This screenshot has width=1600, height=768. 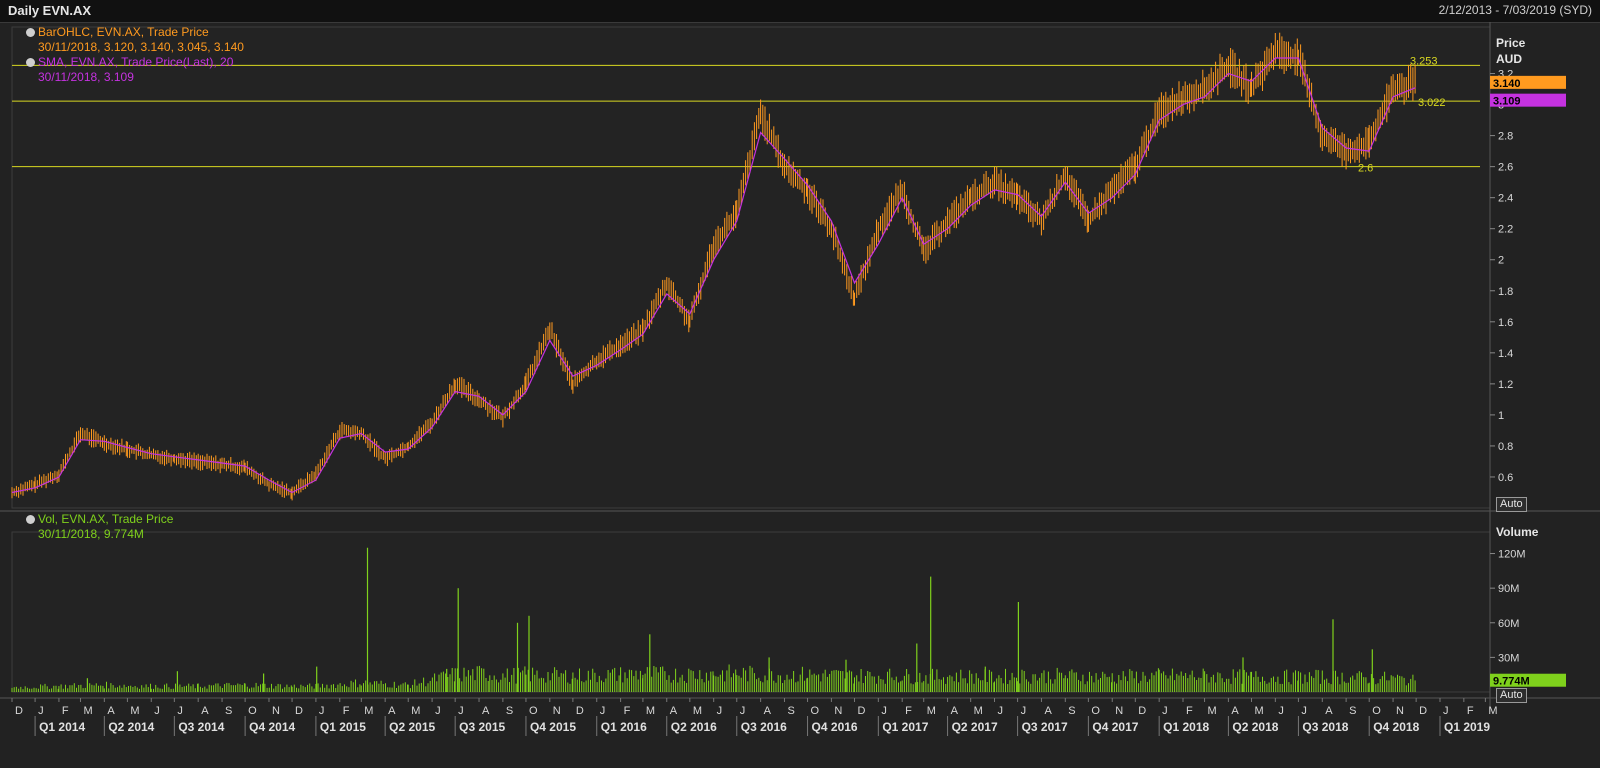 What do you see at coordinates (136, 62) in the screenshot?
I see `sma-legend-name: SMA, EVN.AX, Trade Price(Last), 20` at bounding box center [136, 62].